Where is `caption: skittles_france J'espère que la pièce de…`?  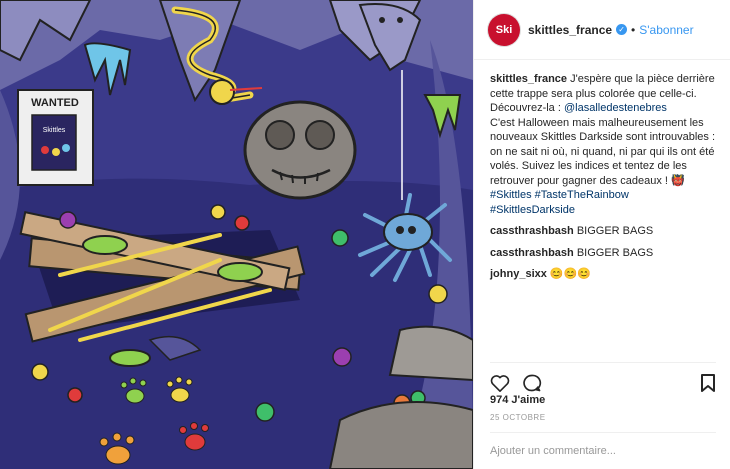 caption: skittles_france J'espère que la pièce de… is located at coordinates (603, 144).